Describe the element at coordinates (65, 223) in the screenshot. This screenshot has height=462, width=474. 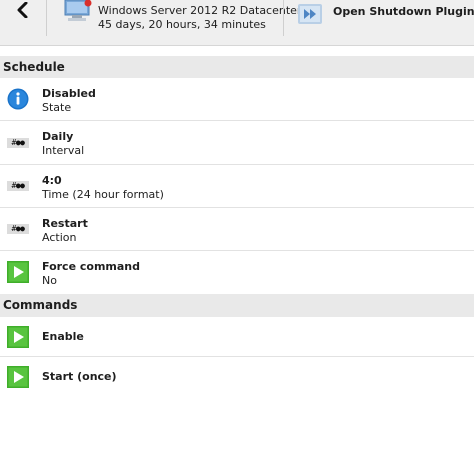
I see `action-value: Restart` at that location.